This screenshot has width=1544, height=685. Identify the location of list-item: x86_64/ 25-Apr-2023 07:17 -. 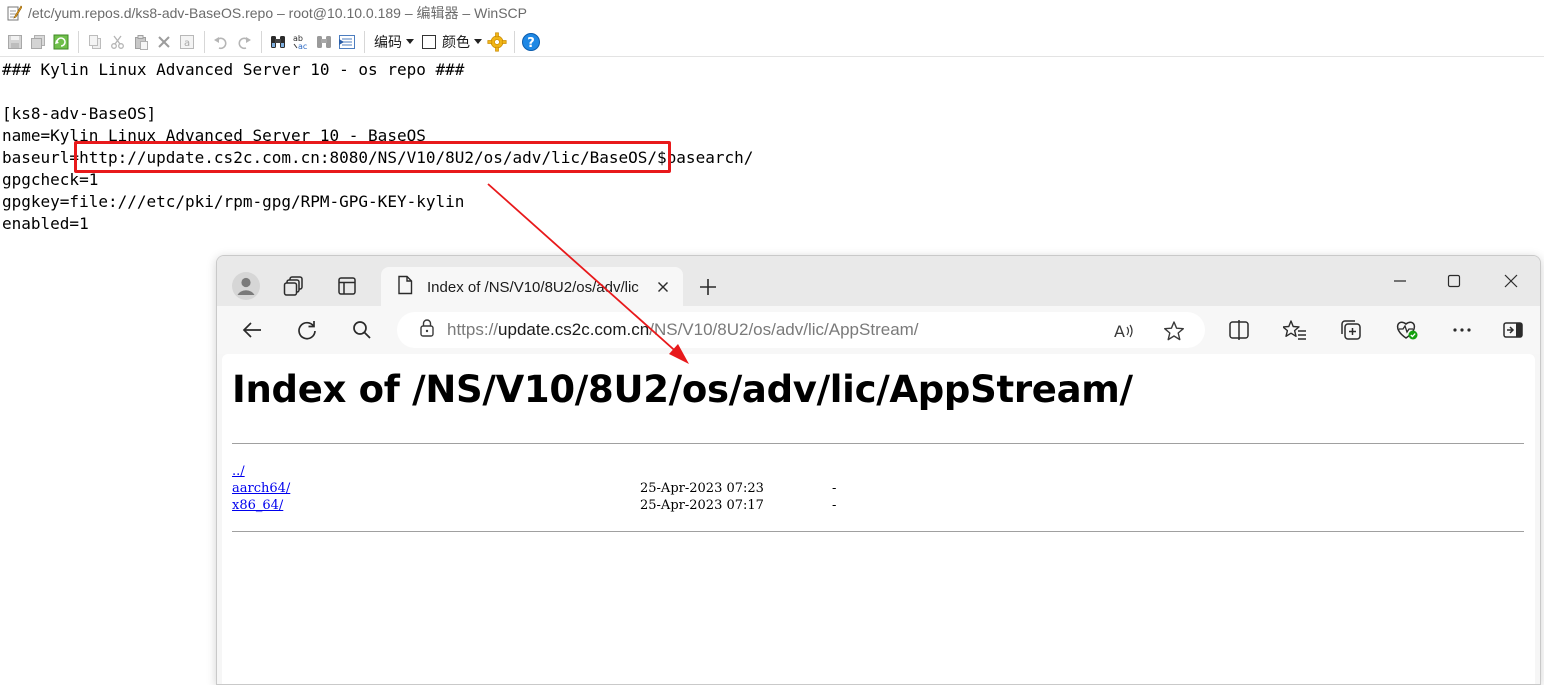
(682, 505).